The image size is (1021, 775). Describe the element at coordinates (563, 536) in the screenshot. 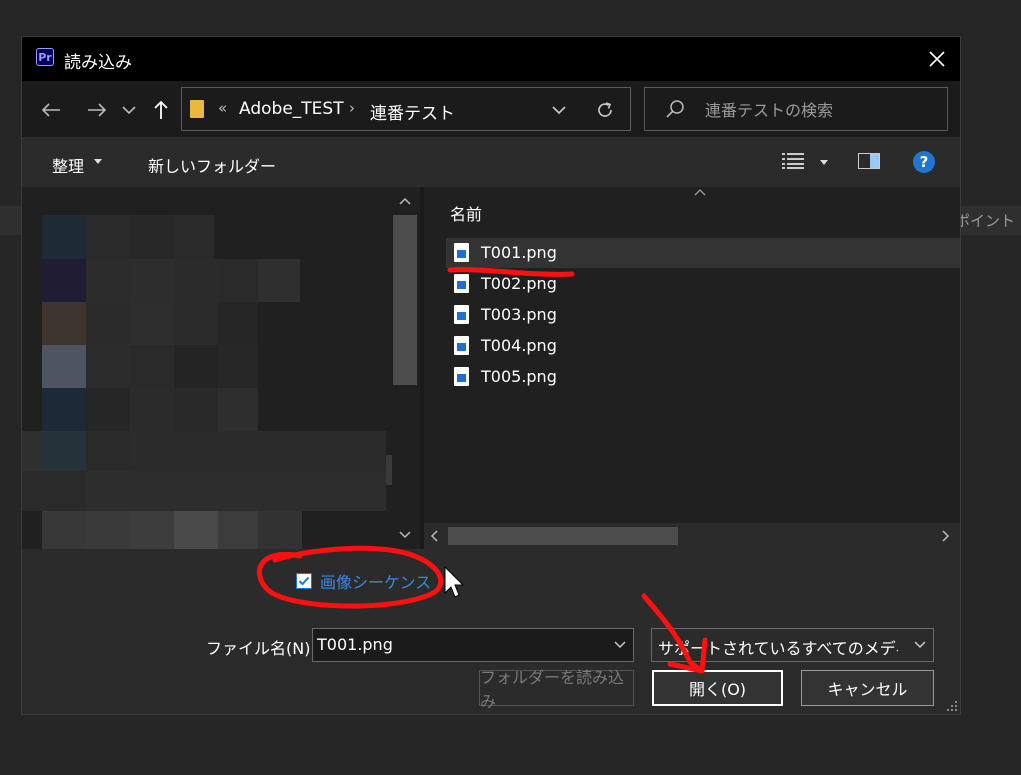

I see `horizontal-scroll-thumb` at that location.